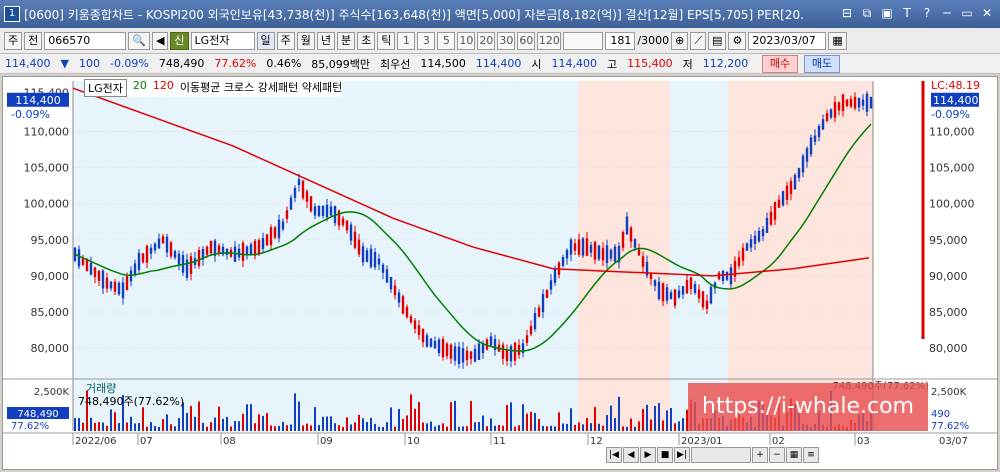  Describe the element at coordinates (285, 40) in the screenshot. I see `tab-week: 주` at that location.